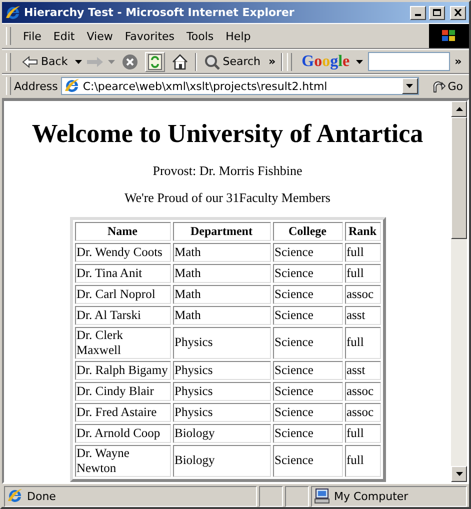  I want to click on provost-text: Provost: Dr. Morris Fishbine, so click(228, 170).